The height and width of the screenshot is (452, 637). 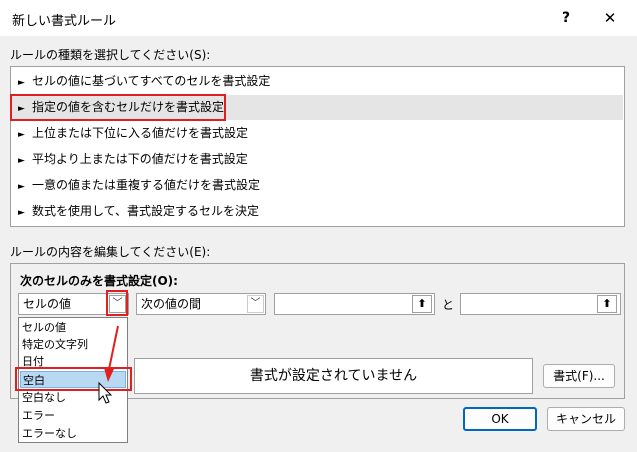 I want to click on annotation-arrowhead, so click(x=109, y=375).